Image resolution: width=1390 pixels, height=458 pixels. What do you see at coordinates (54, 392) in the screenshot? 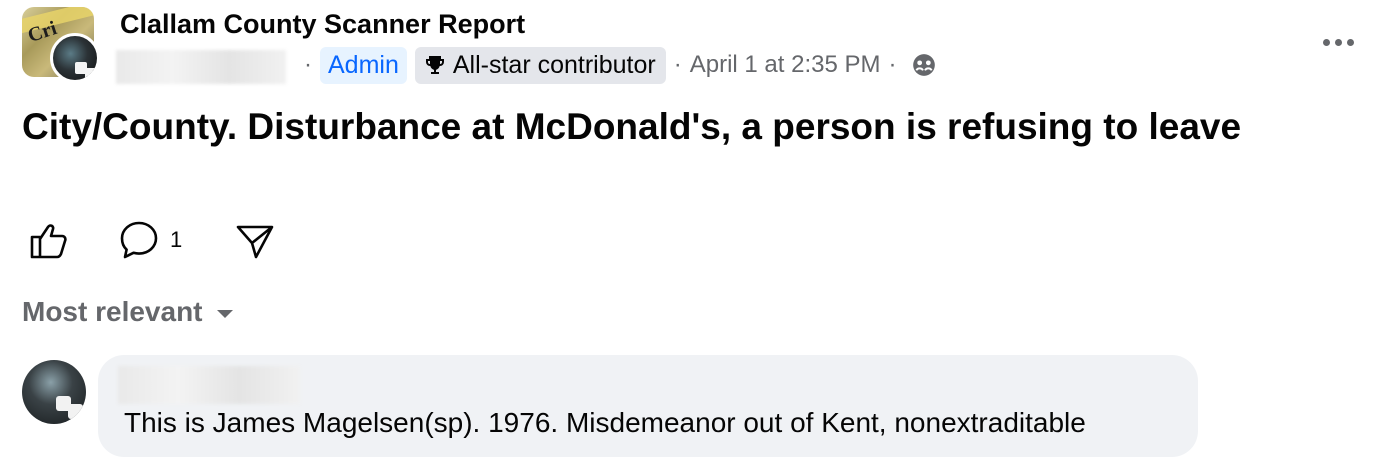
I see `commenter-avatar` at bounding box center [54, 392].